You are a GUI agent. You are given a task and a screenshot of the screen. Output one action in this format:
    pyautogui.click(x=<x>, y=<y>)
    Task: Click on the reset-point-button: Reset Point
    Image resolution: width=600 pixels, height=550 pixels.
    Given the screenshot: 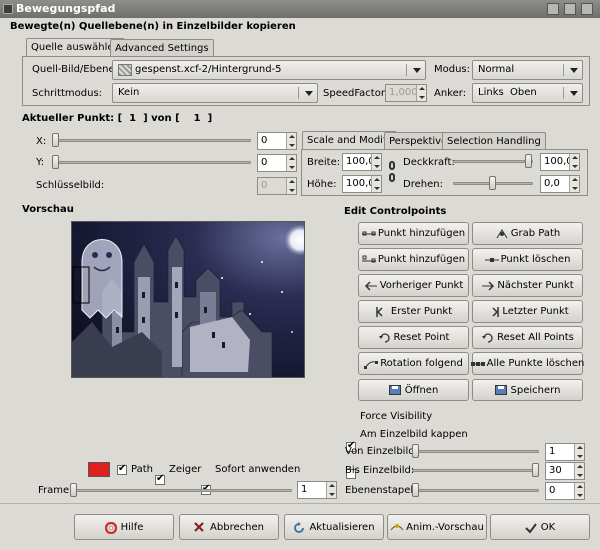 What is the action you would take?
    pyautogui.click(x=413, y=337)
    